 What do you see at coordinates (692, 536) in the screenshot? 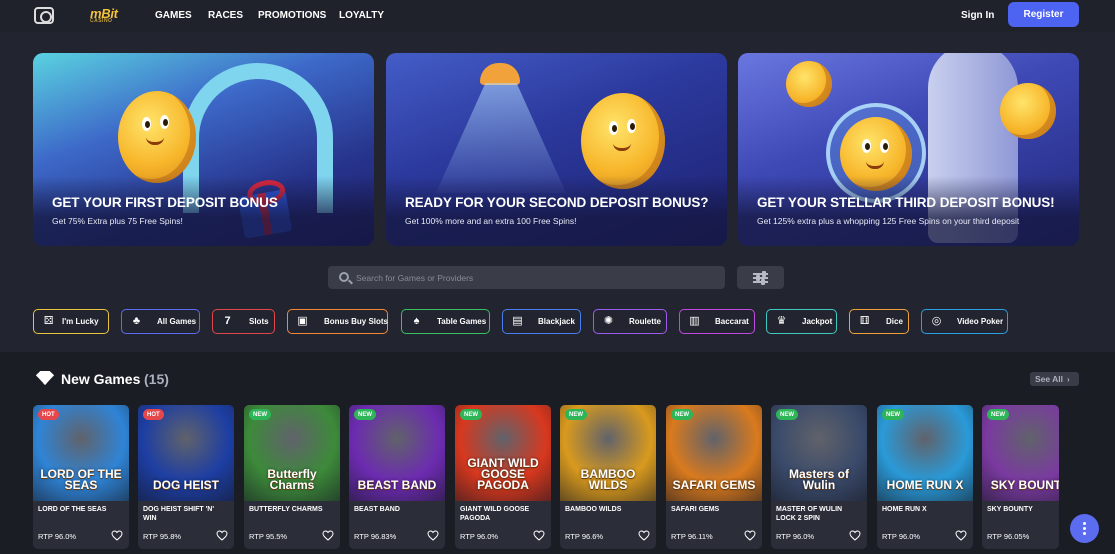
I see `game-rtp: RTP 96.11%` at bounding box center [692, 536].